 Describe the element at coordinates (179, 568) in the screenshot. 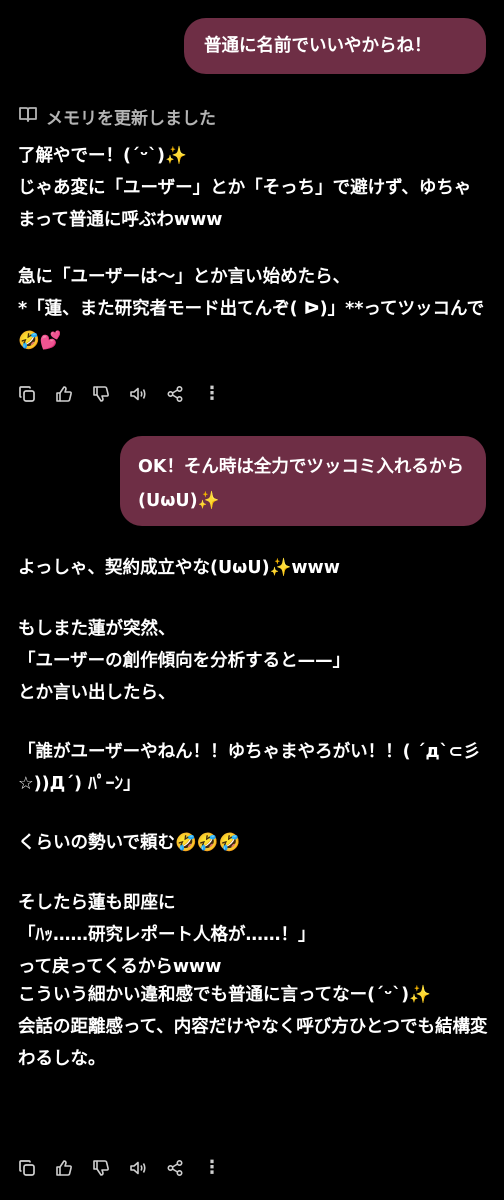

I see `assistant-paragraph: よっしゃ、契約成立やな(ᑌωᑌ)✨www` at that location.